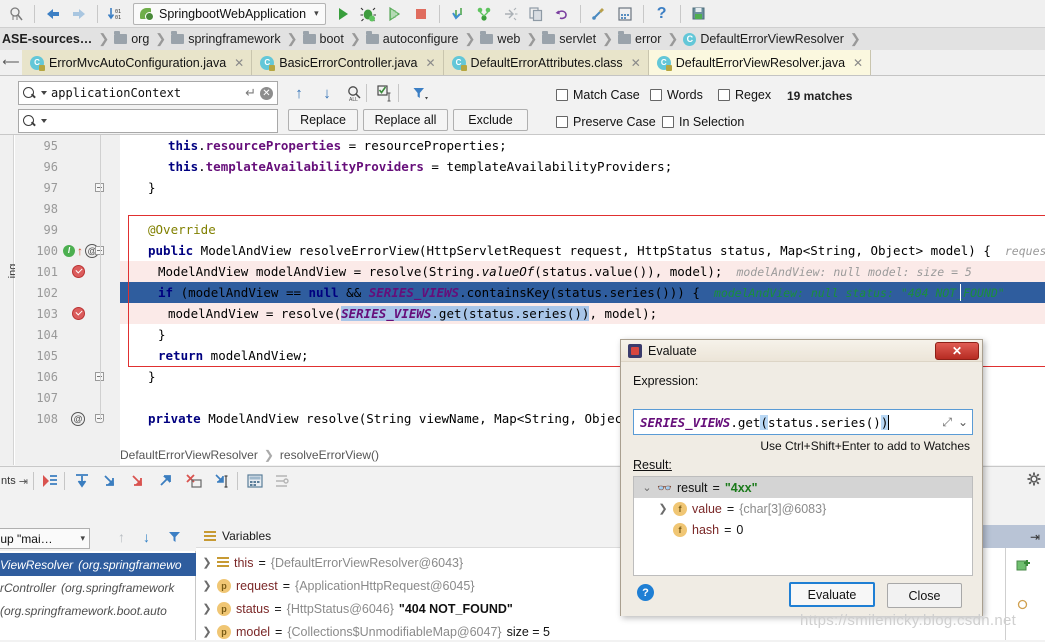 Image resolution: width=1045 pixels, height=642 pixels. I want to click on find-previous-icon: ↑, so click(299, 93).